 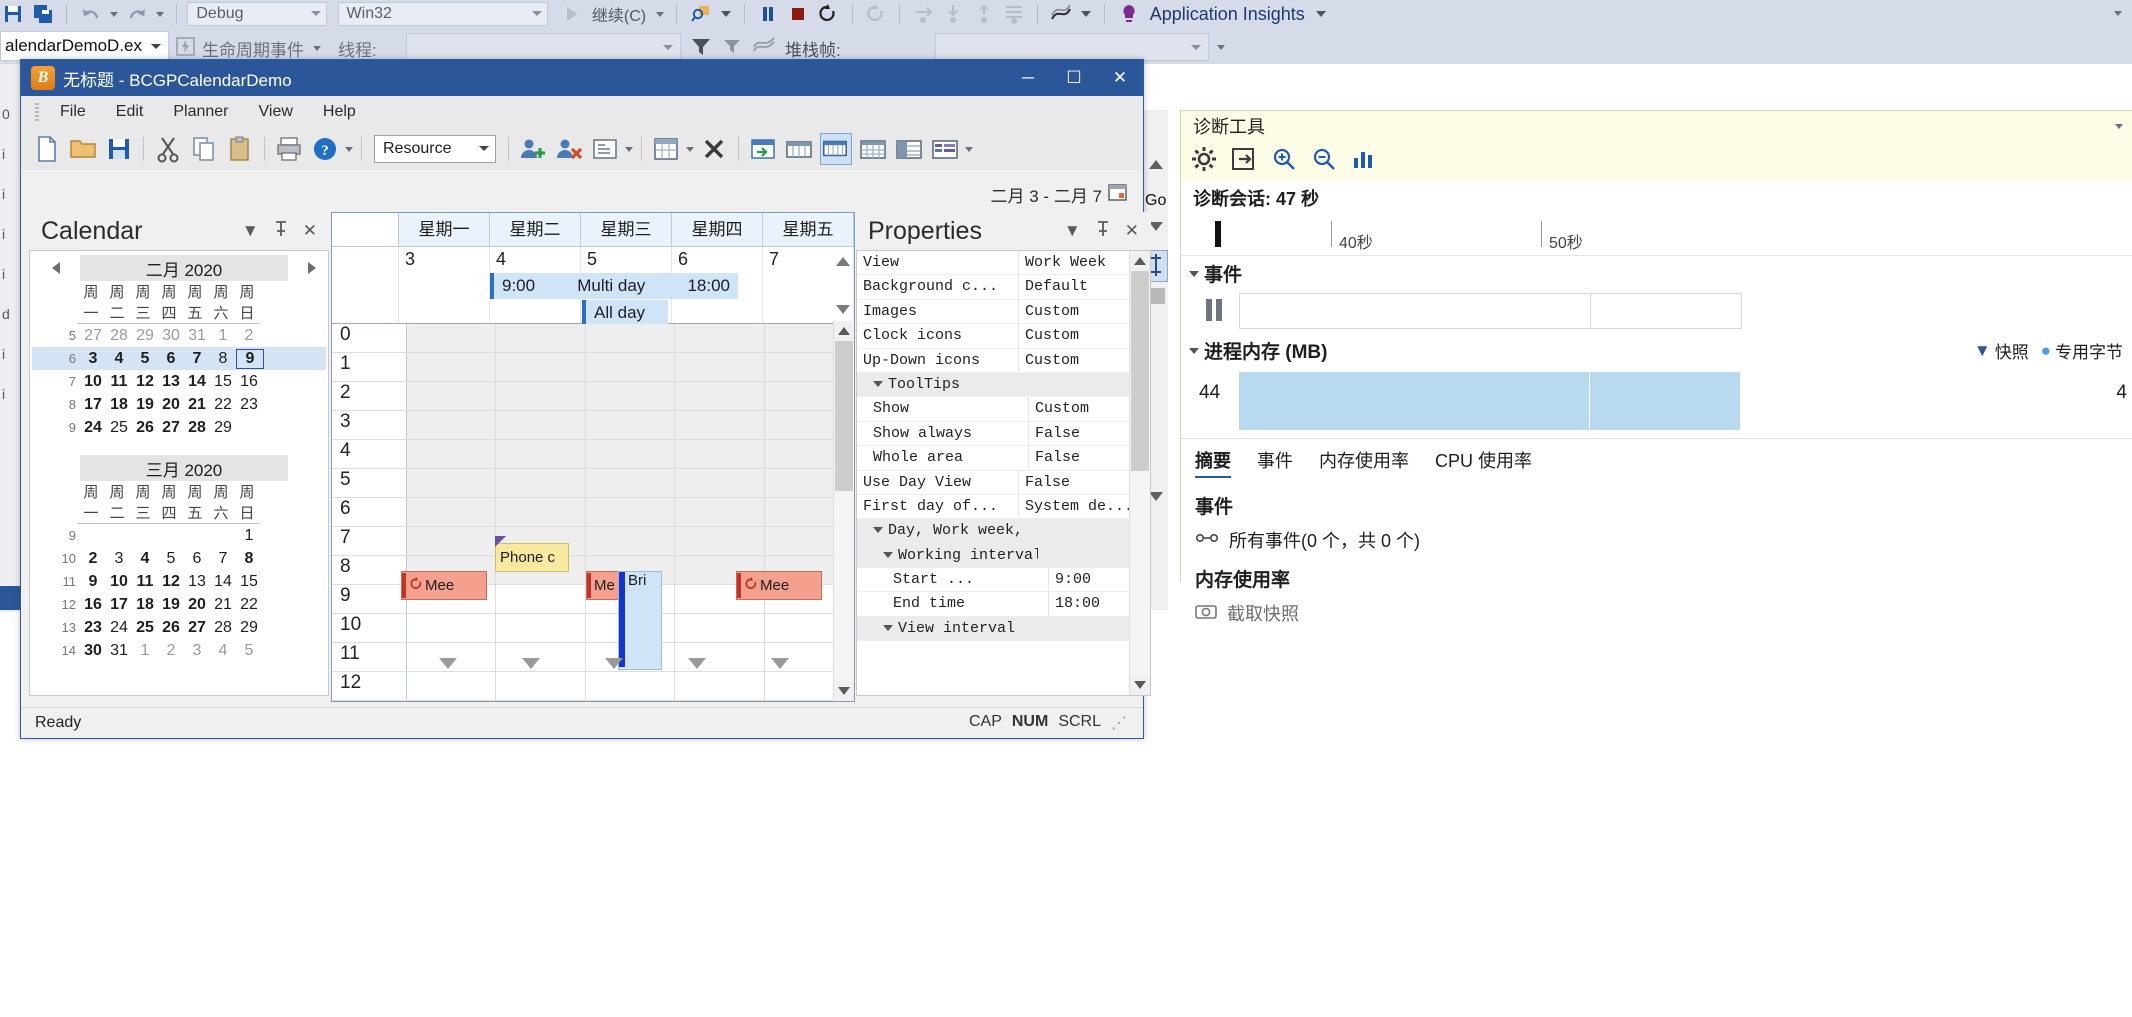 What do you see at coordinates (876, 14) in the screenshot?
I see `refresh-icon` at bounding box center [876, 14].